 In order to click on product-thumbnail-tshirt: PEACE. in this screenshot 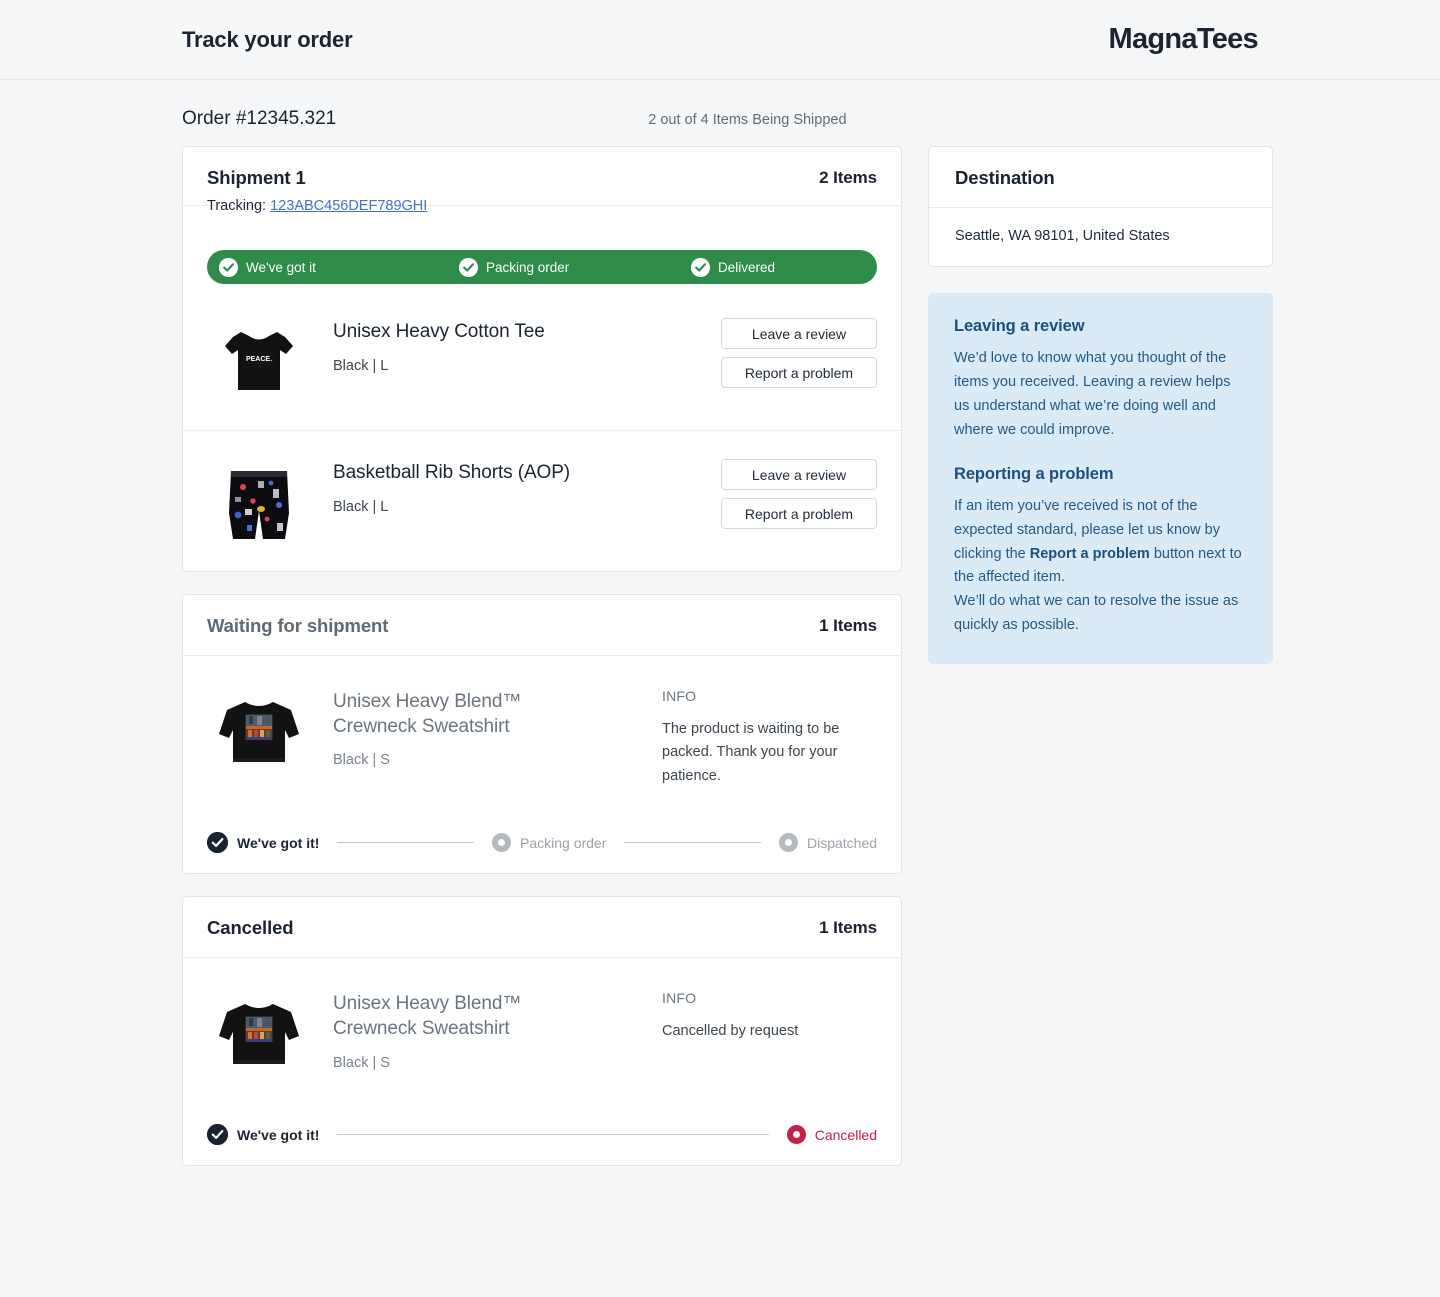, I will do `click(259, 360)`.